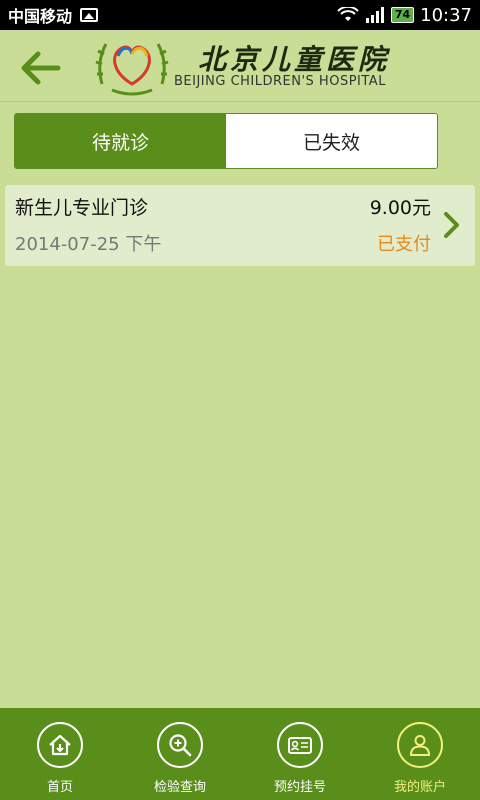  What do you see at coordinates (299, 787) in the screenshot?
I see `nav-appointment-label: 预约挂号` at bounding box center [299, 787].